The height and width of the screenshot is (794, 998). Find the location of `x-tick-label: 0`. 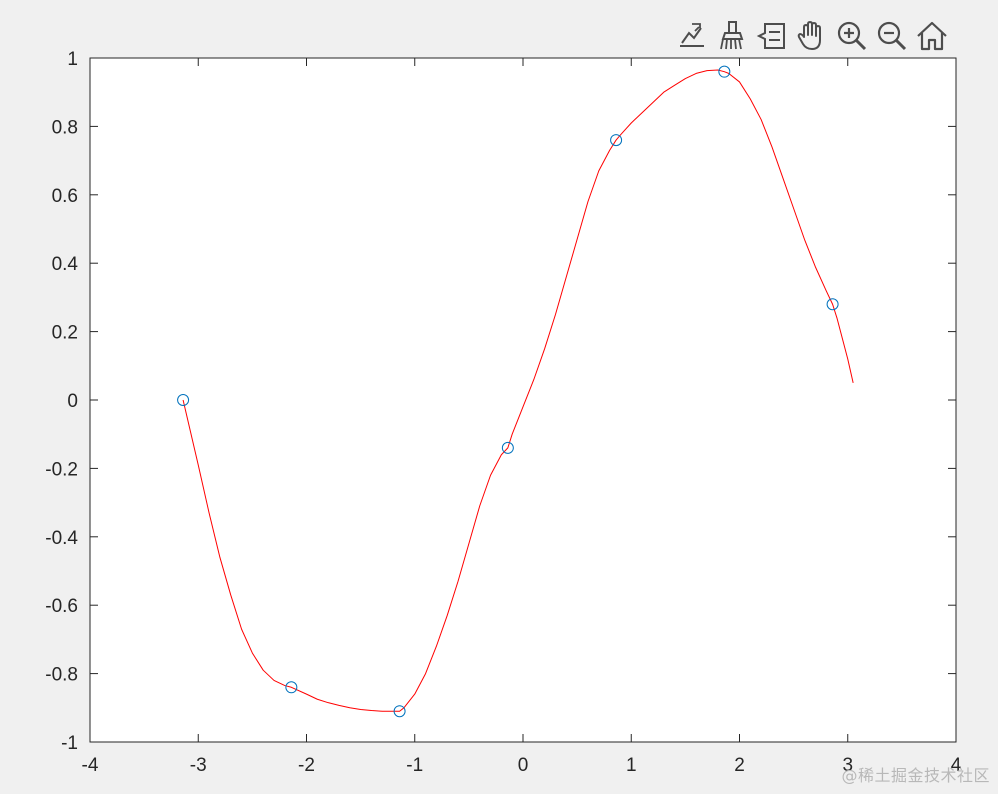

x-tick-label: 0 is located at coordinates (523, 765).